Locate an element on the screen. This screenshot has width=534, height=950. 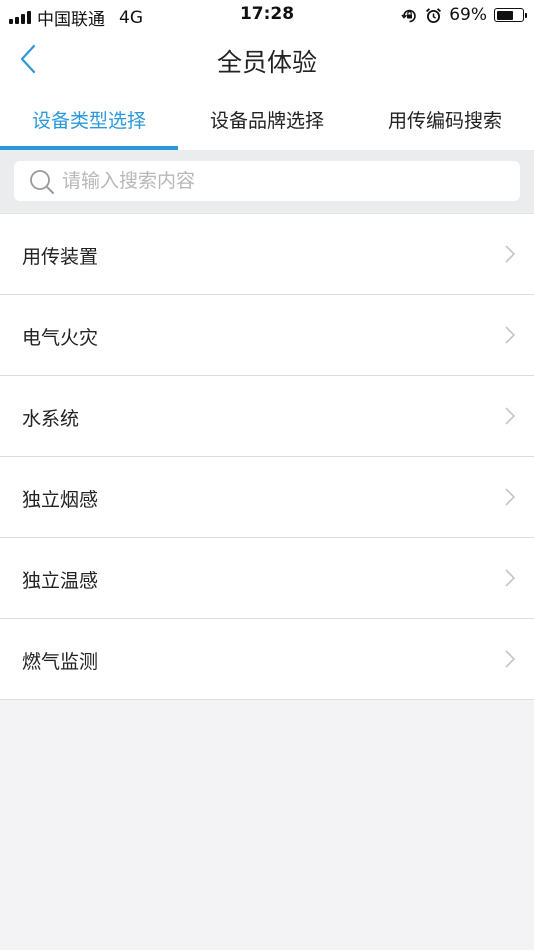
tab-label: 设备类型选择 is located at coordinates (88, 120).